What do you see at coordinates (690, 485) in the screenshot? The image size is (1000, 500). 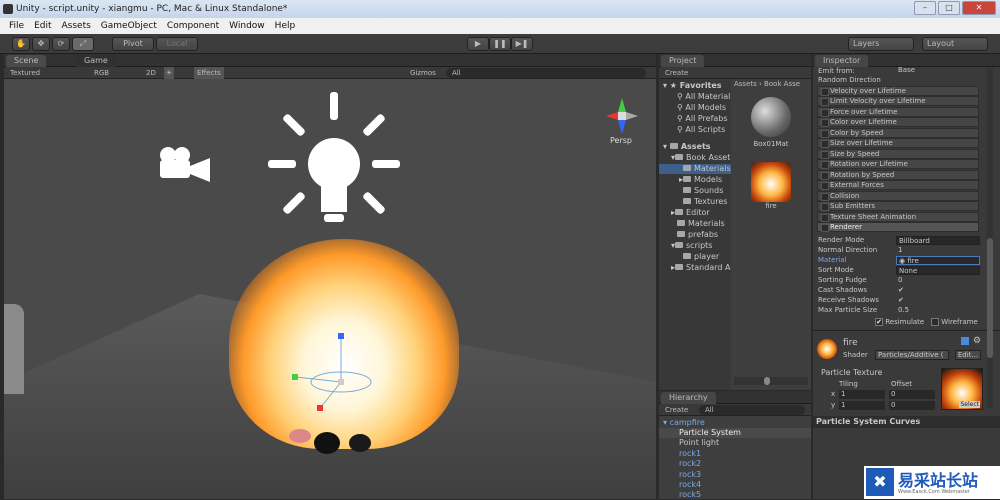 I see `hierarchy-item: rock4` at bounding box center [690, 485].